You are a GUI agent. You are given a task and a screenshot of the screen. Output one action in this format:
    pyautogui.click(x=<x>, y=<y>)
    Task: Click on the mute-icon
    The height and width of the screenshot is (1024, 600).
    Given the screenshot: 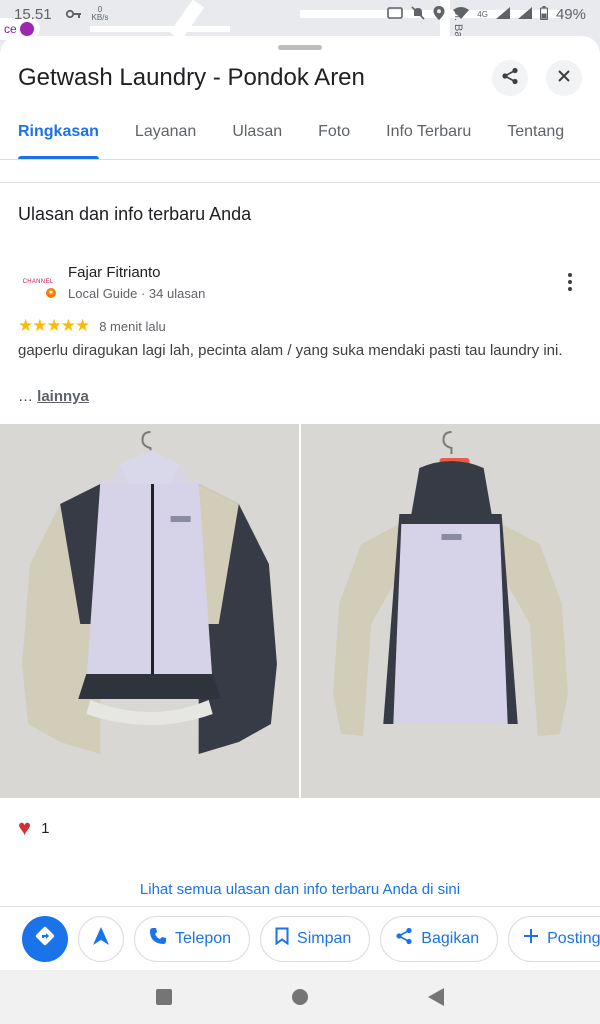 What is the action you would take?
    pyautogui.click(x=418, y=14)
    